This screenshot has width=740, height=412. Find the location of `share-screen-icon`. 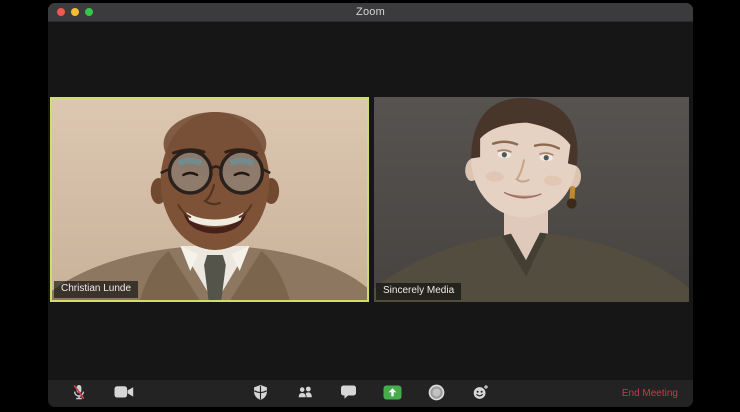

share-screen-icon is located at coordinates (392, 394).